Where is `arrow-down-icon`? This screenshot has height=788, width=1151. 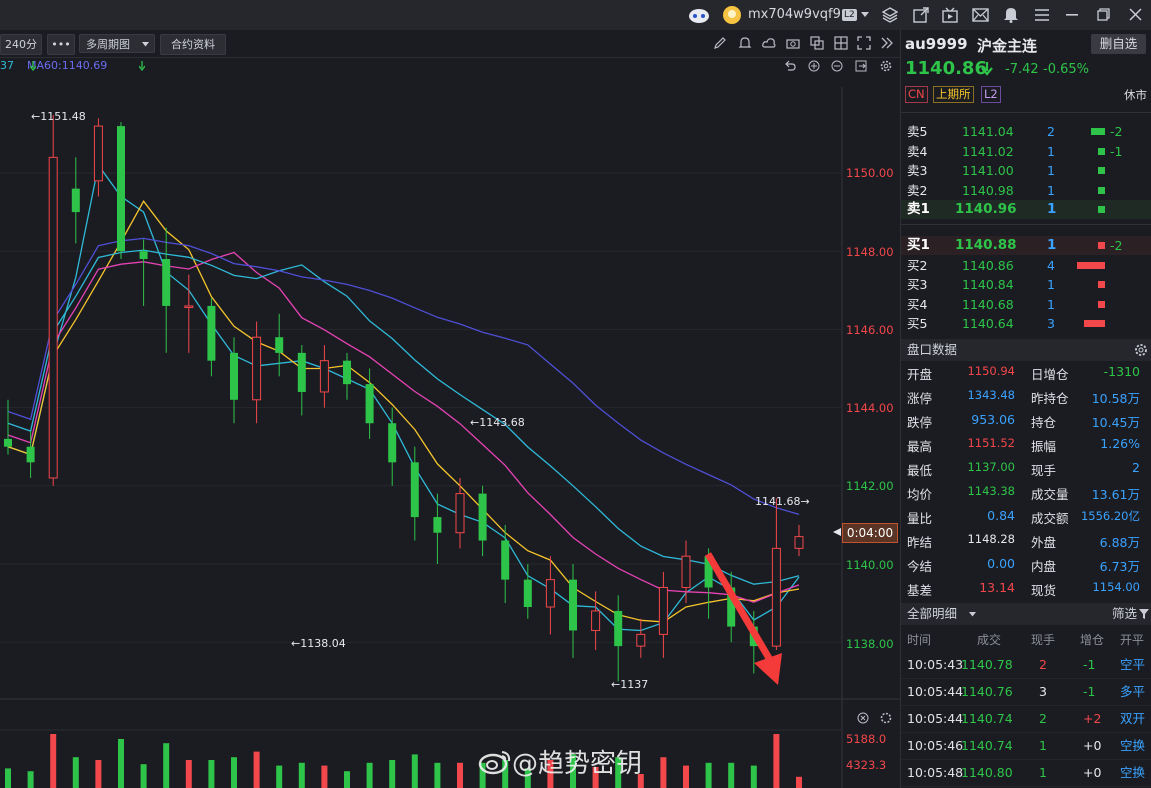
arrow-down-icon is located at coordinates (987, 69).